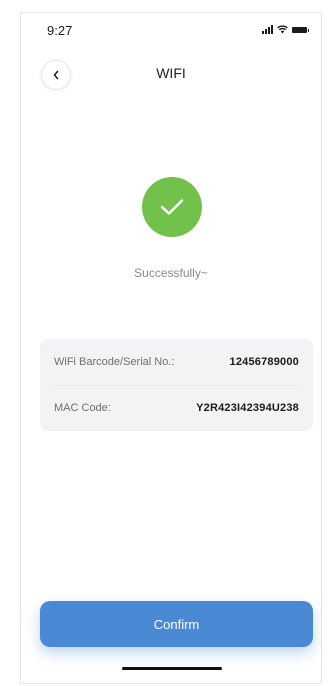 The height and width of the screenshot is (686, 333). I want to click on status-icons, so click(285, 29).